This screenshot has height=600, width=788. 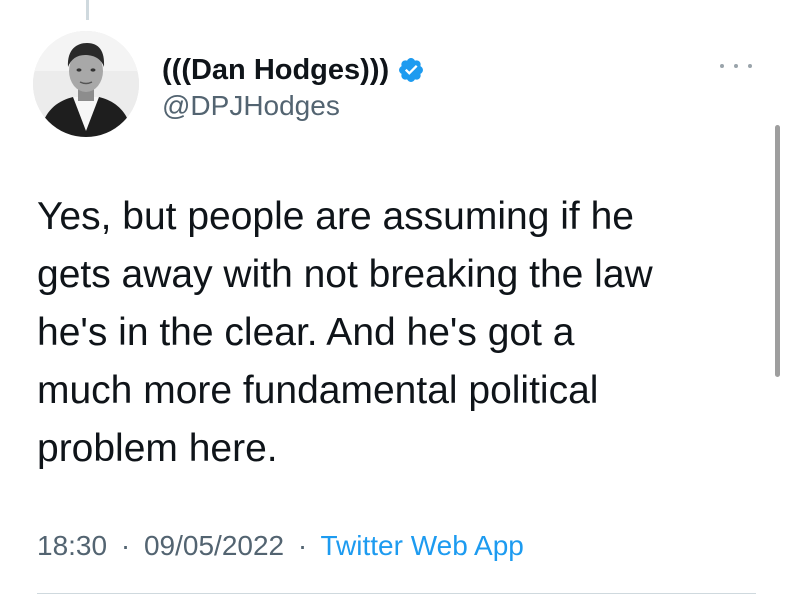 What do you see at coordinates (214, 545) in the screenshot?
I see `tweet-date: 09/05/2022` at bounding box center [214, 545].